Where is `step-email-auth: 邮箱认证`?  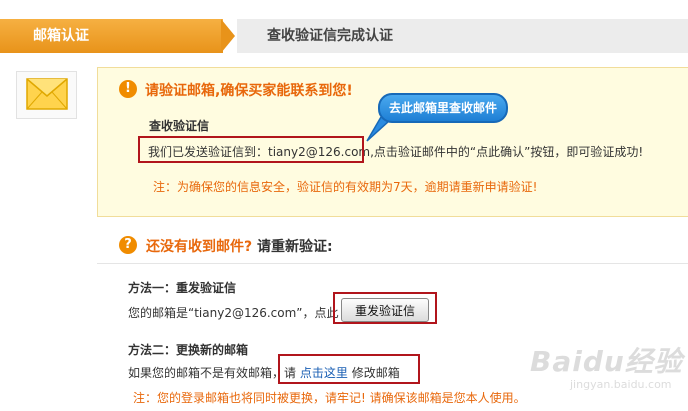 step-email-auth: 邮箱认证 is located at coordinates (111, 36).